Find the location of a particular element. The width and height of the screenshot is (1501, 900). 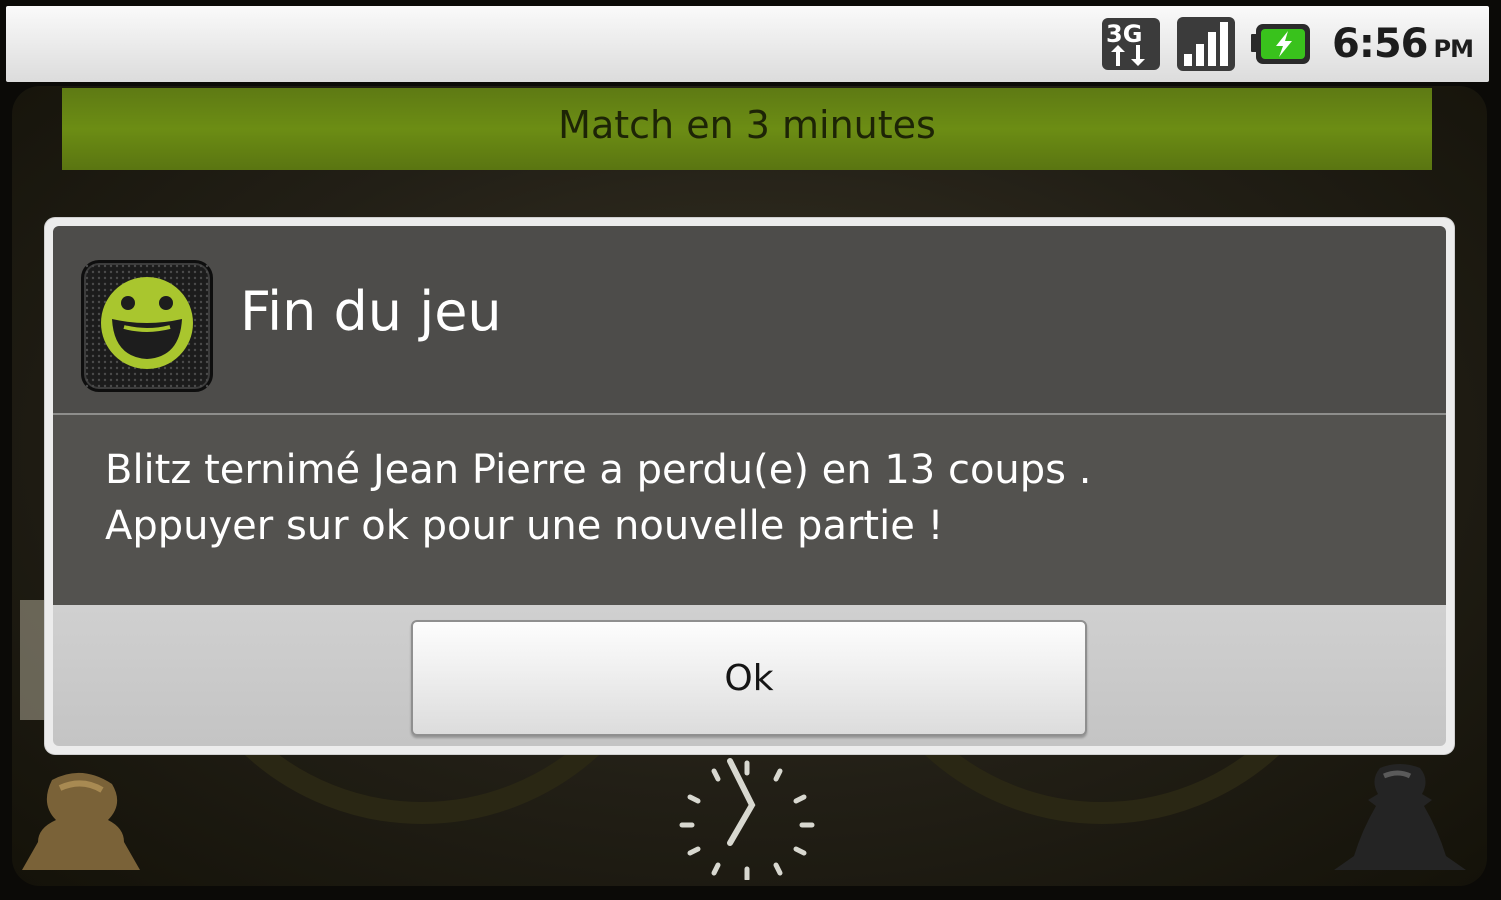

signal-strength-icon is located at coordinates (1206, 44).